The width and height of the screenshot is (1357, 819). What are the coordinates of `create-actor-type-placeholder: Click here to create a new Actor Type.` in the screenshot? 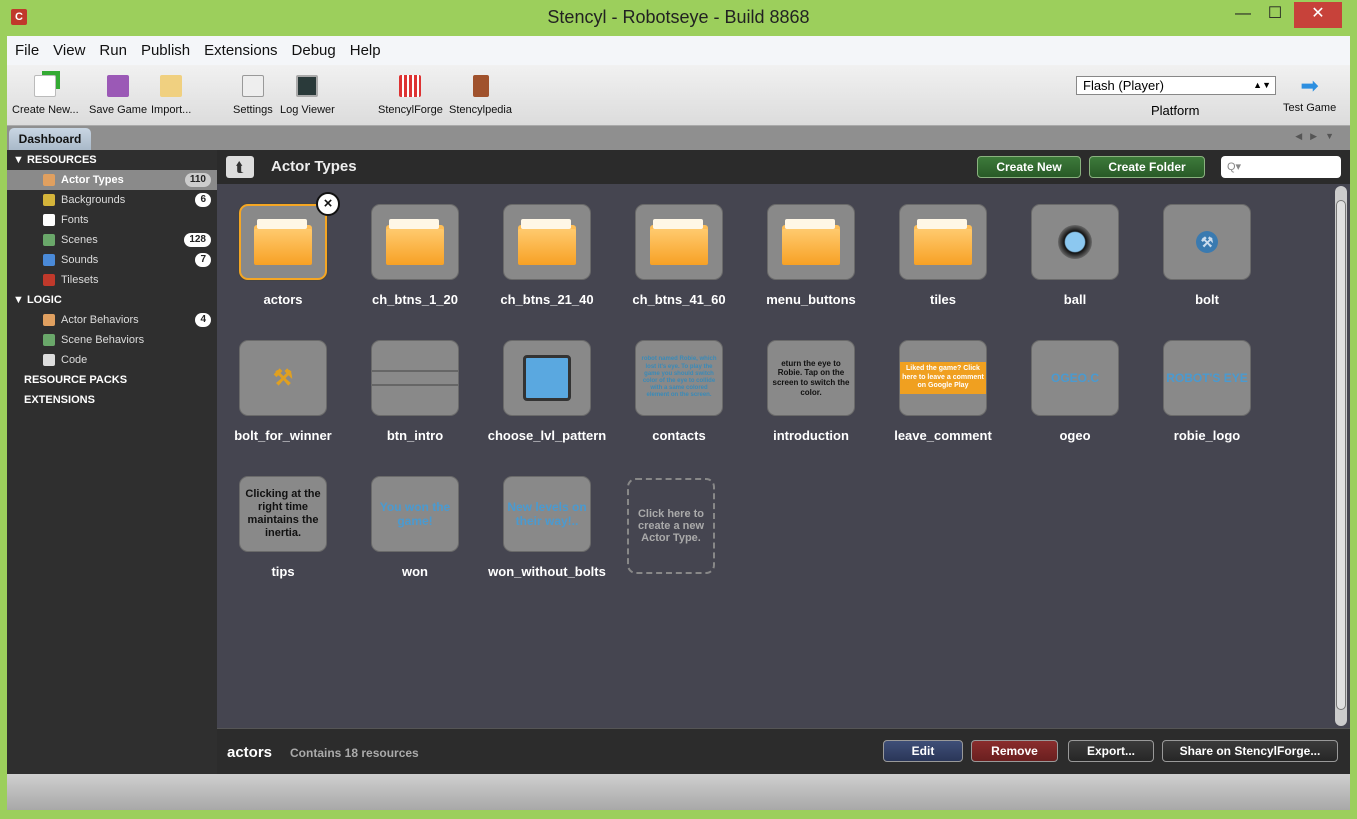 It's located at (679, 544).